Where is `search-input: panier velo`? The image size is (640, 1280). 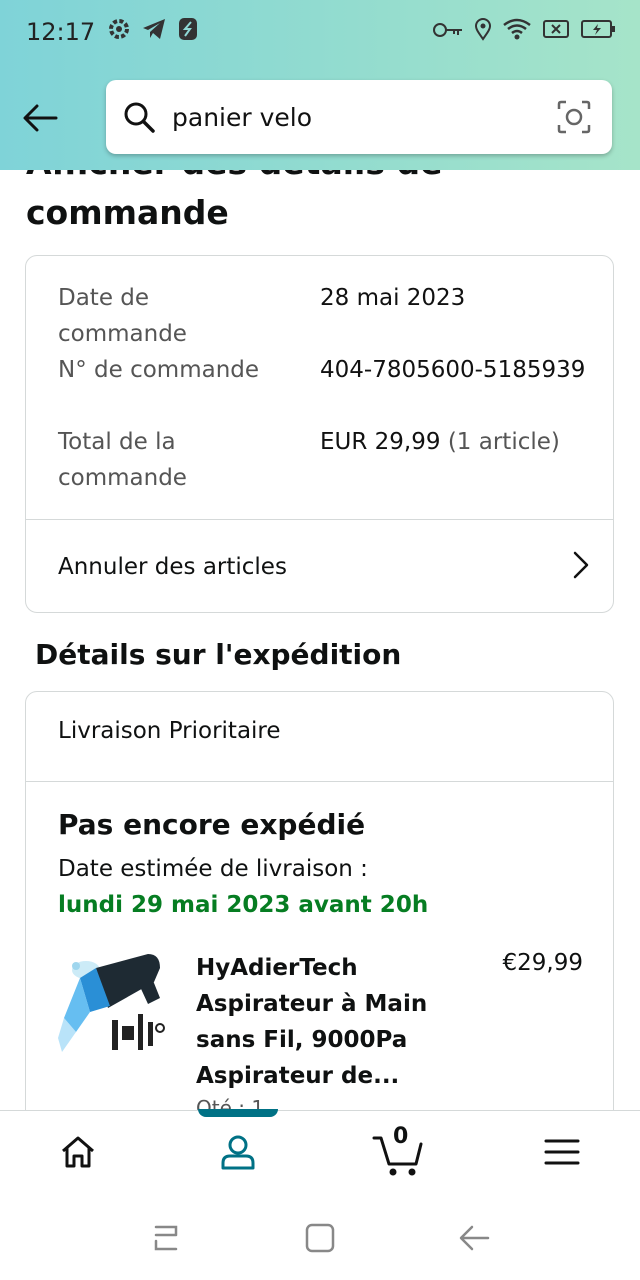 search-input: panier velo is located at coordinates (242, 117).